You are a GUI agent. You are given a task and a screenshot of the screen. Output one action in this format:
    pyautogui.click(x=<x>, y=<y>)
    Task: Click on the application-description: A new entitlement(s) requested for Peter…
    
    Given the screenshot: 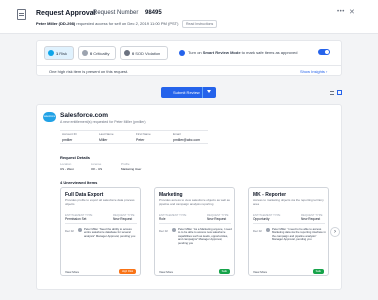 What is the action you would take?
    pyautogui.click(x=103, y=122)
    